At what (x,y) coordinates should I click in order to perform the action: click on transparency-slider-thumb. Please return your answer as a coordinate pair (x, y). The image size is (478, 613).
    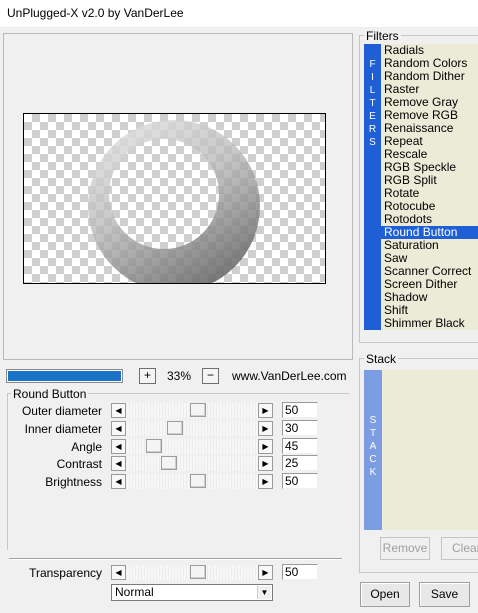
    Looking at the image, I should click on (198, 572).